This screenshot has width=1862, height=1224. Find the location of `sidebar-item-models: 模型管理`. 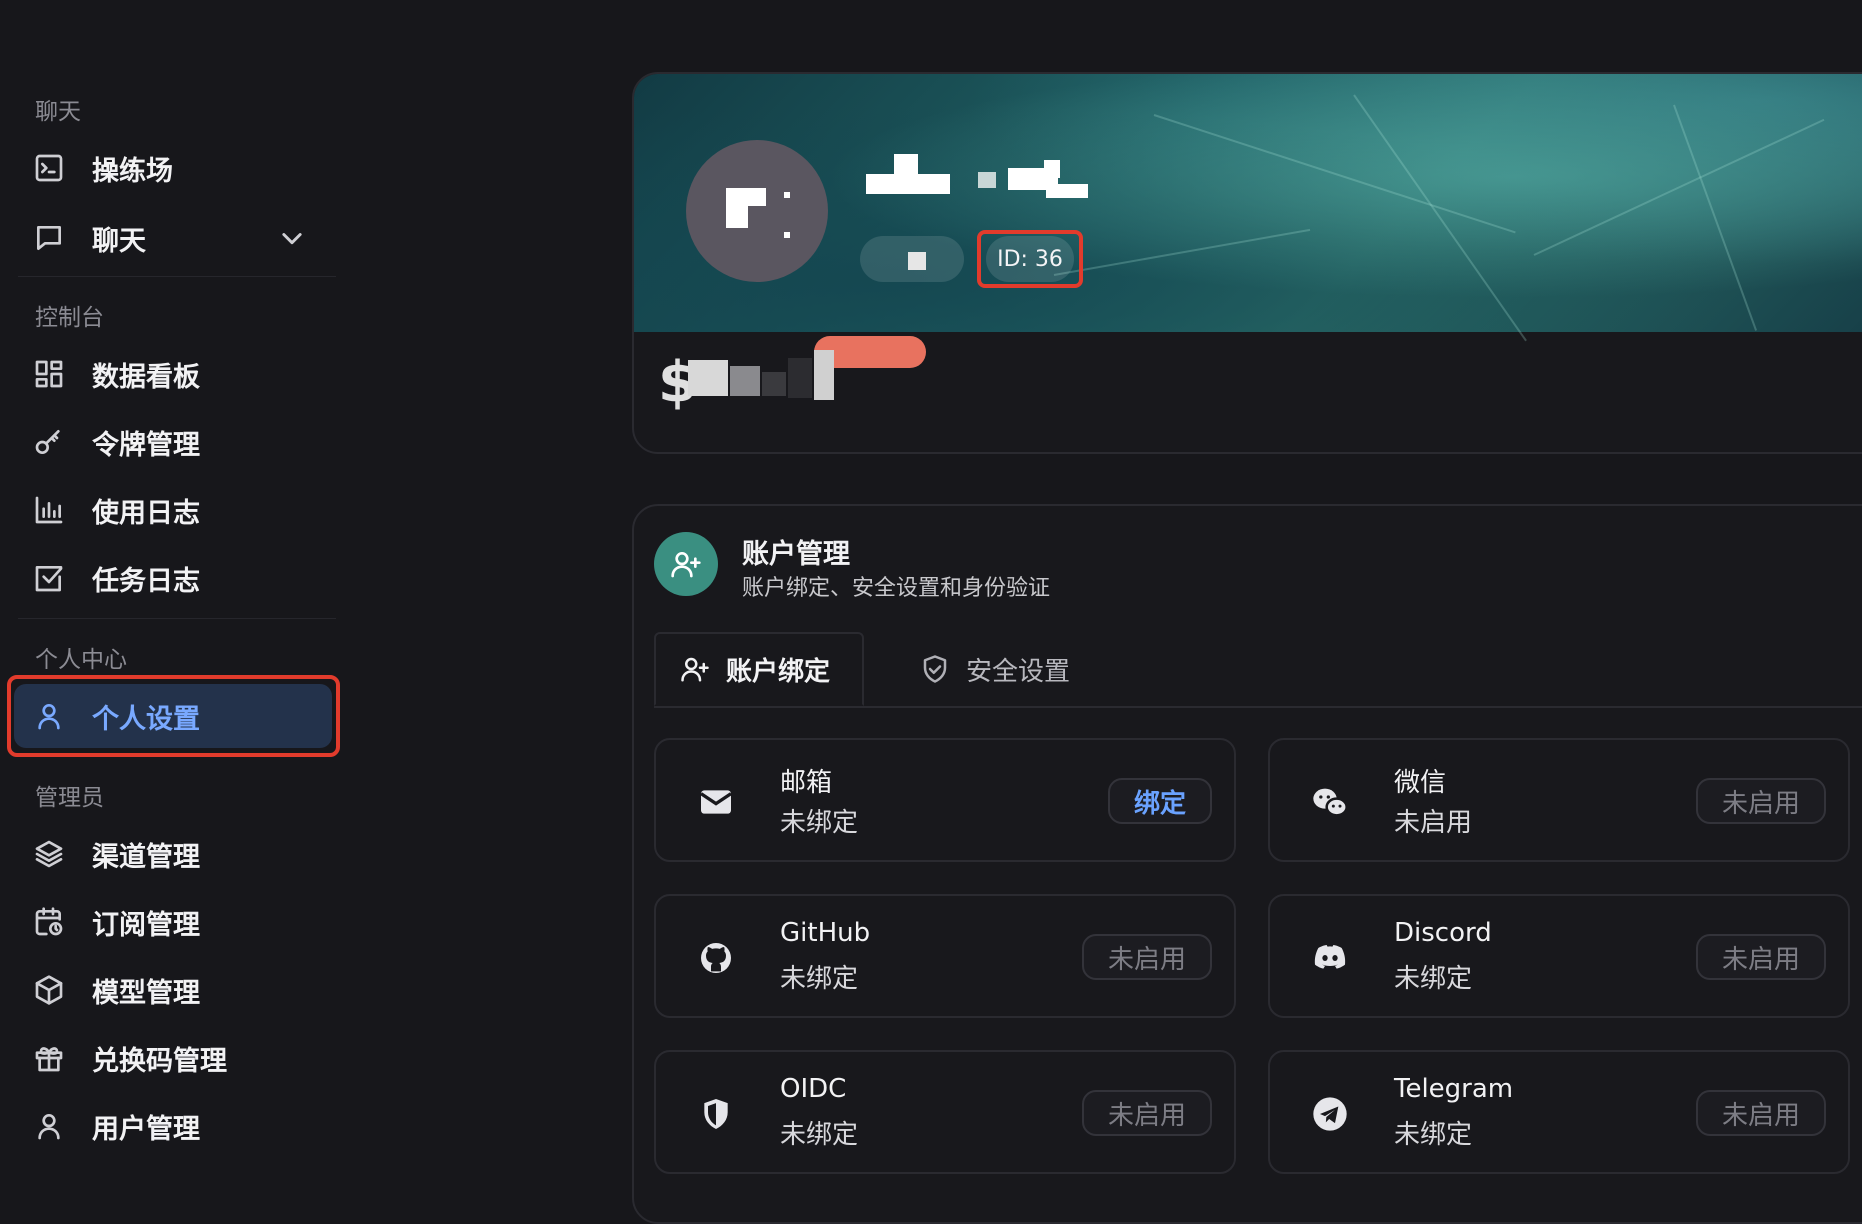

sidebar-item-models: 模型管理 is located at coordinates (170, 990).